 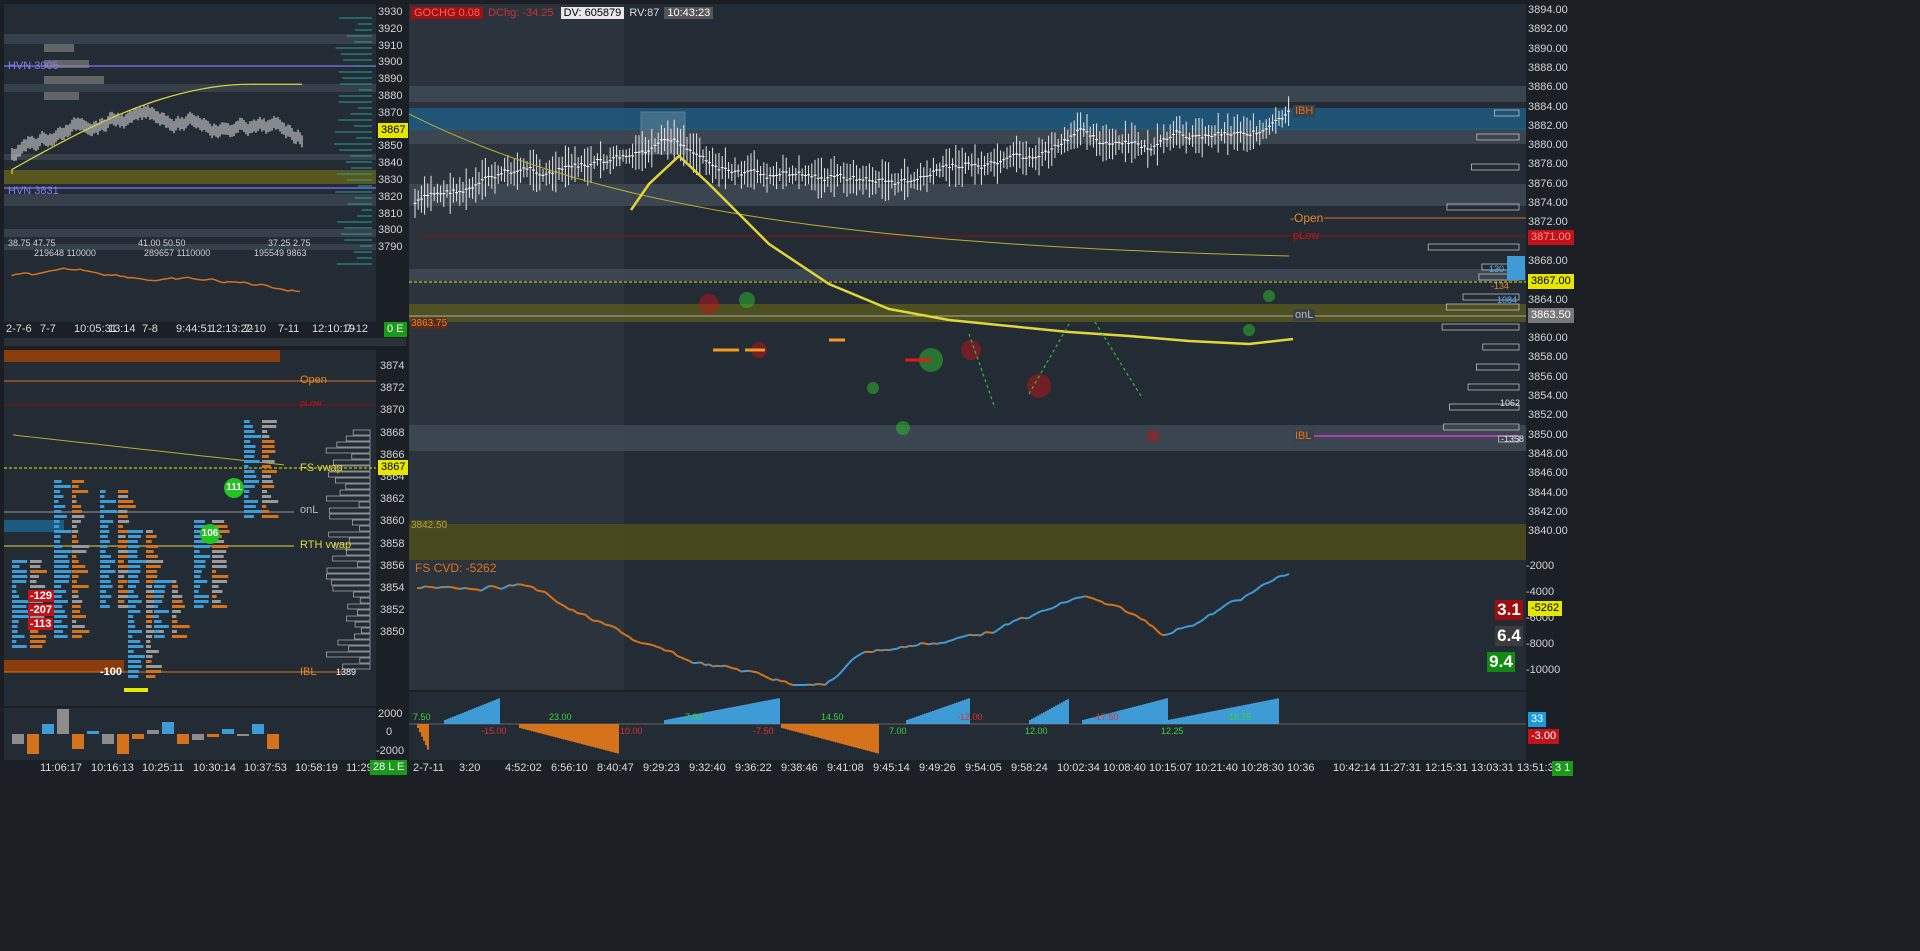 What do you see at coordinates (149, 450) in the screenshot?
I see `fp-vwap` at bounding box center [149, 450].